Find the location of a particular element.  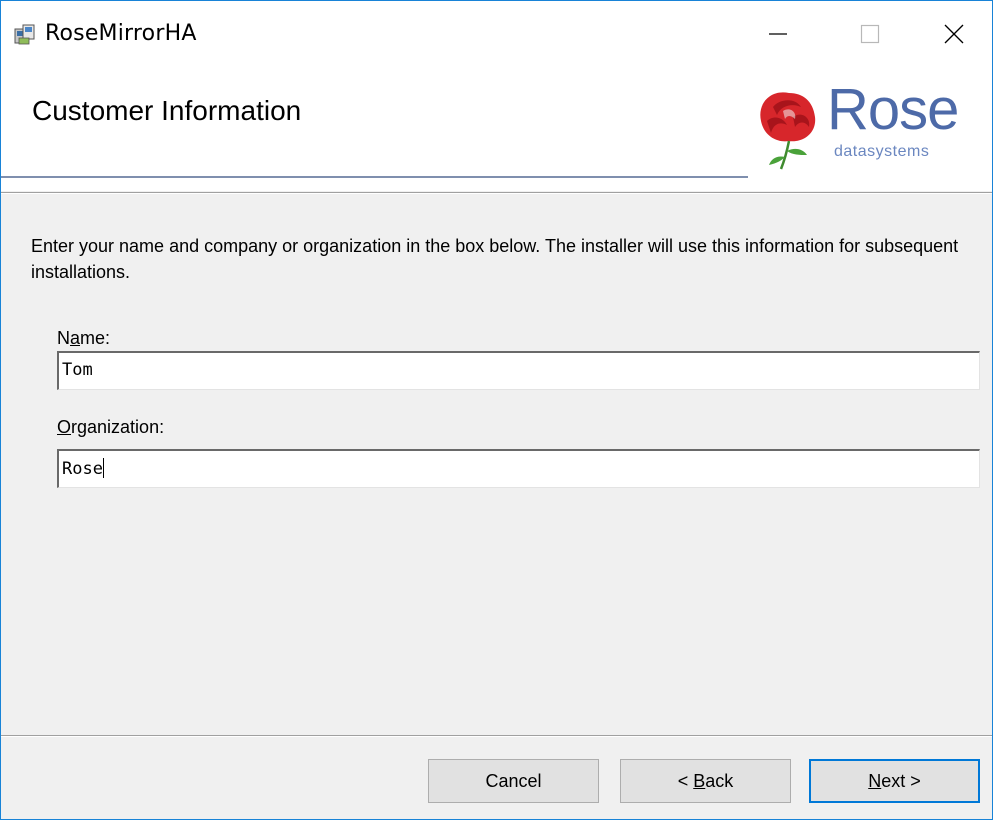

name-label-mnemonic: a is located at coordinates (75, 338).